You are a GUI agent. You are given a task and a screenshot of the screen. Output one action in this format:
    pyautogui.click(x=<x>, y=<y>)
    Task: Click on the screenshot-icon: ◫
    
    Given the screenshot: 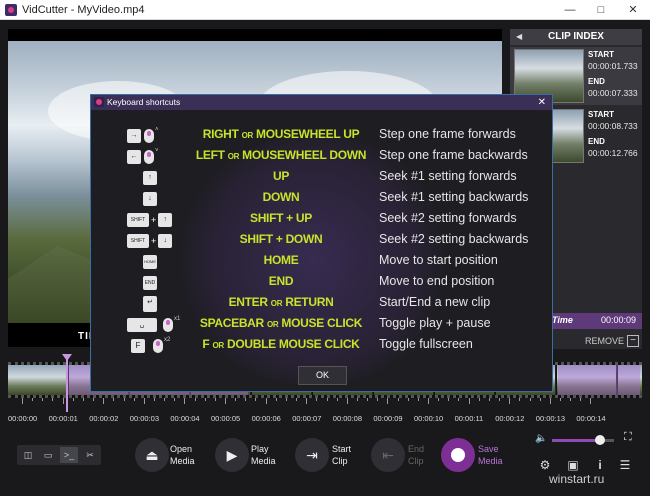 What is the action you would take?
    pyautogui.click(x=28, y=455)
    